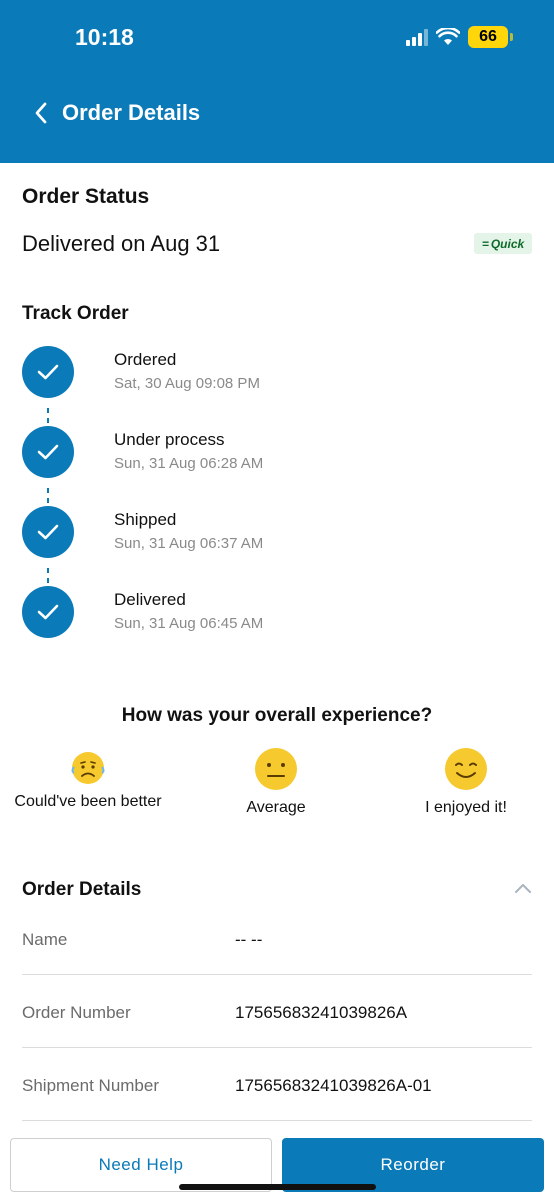  Describe the element at coordinates (247, 533) in the screenshot. I see `timeline-step: Shipped Sun, 31 Aug 06:37 AM` at that location.